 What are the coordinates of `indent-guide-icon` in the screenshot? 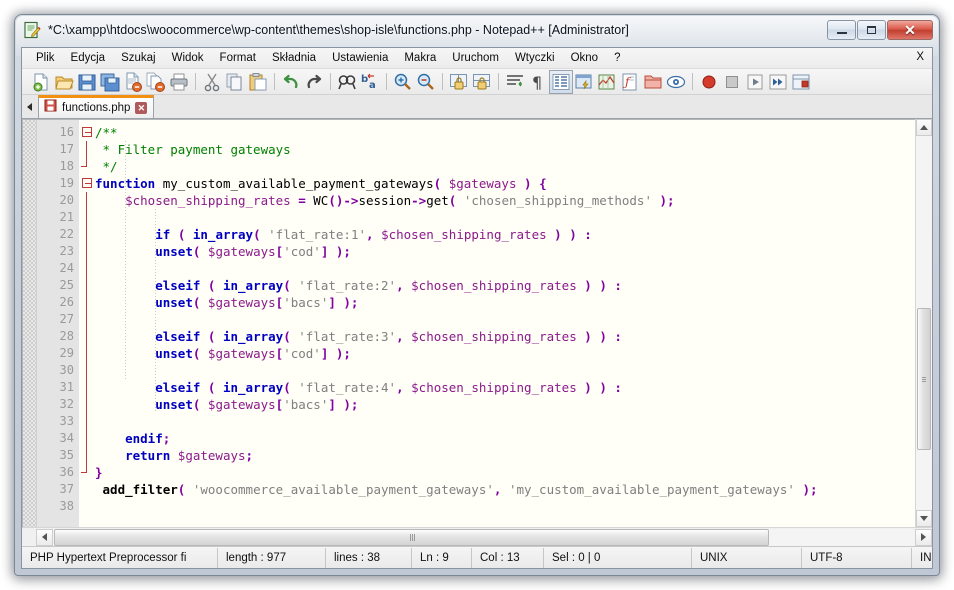 It's located at (561, 81).